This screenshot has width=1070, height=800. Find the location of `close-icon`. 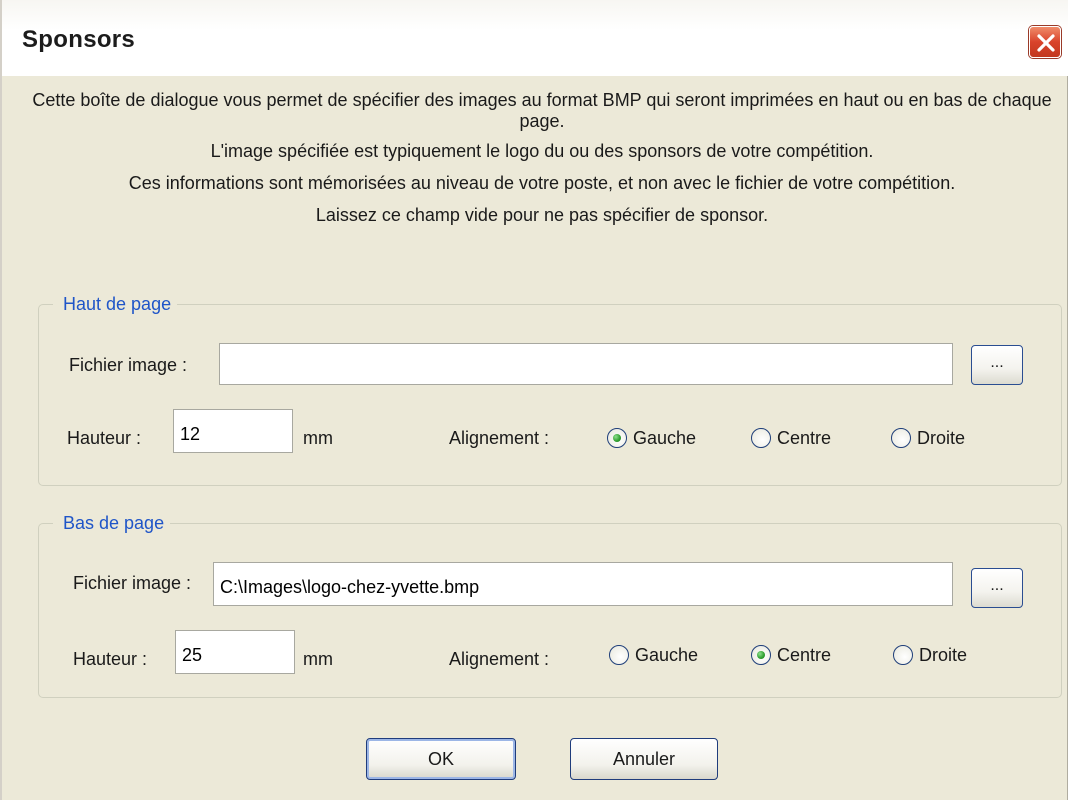

close-icon is located at coordinates (1046, 43).